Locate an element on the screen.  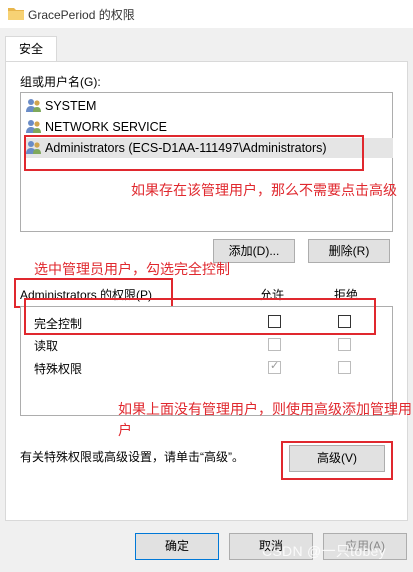
permission-read: 读取 is located at coordinates (46, 346).